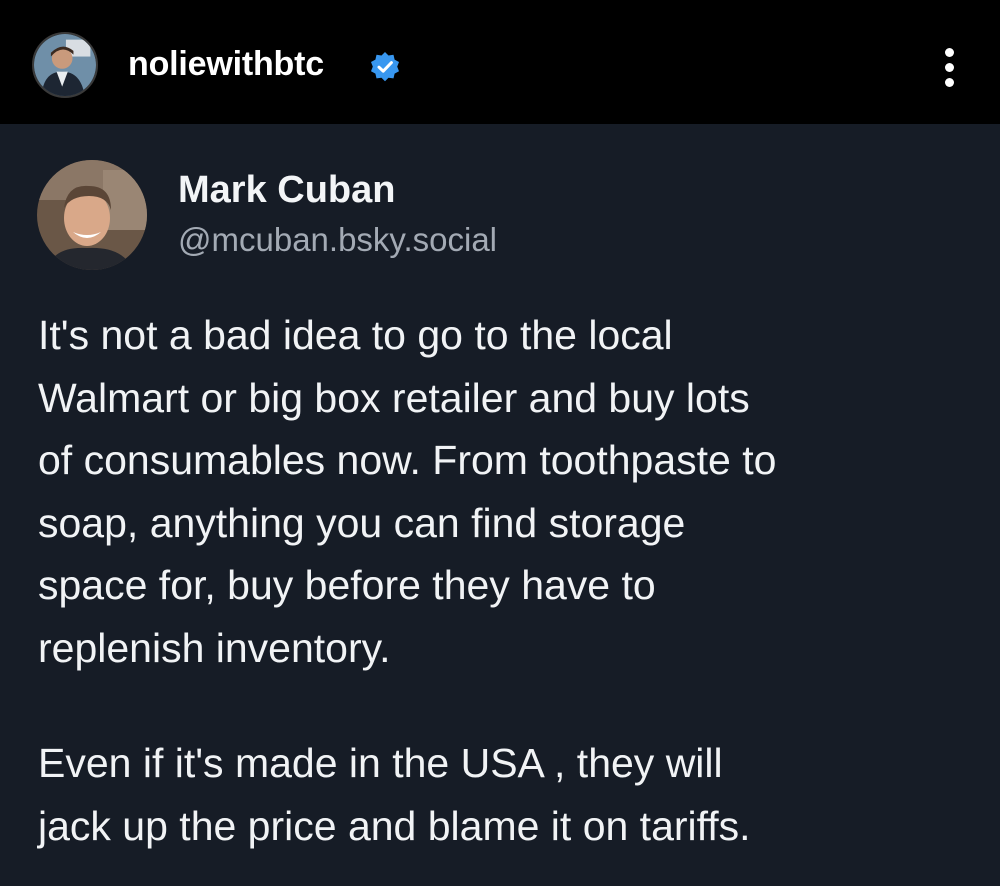 The image size is (1000, 886). What do you see at coordinates (385, 67) in the screenshot?
I see `verified-badge-icon` at bounding box center [385, 67].